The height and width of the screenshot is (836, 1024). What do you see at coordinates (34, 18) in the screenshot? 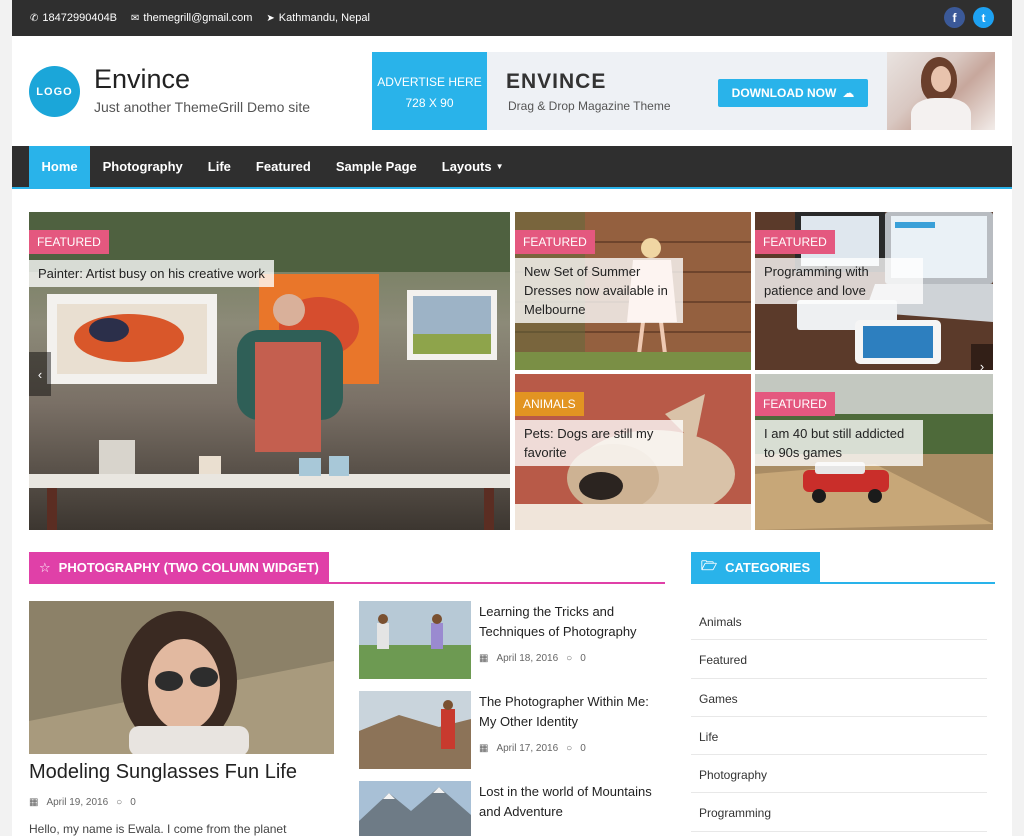
I see `phone-icon: ✆` at bounding box center [34, 18].